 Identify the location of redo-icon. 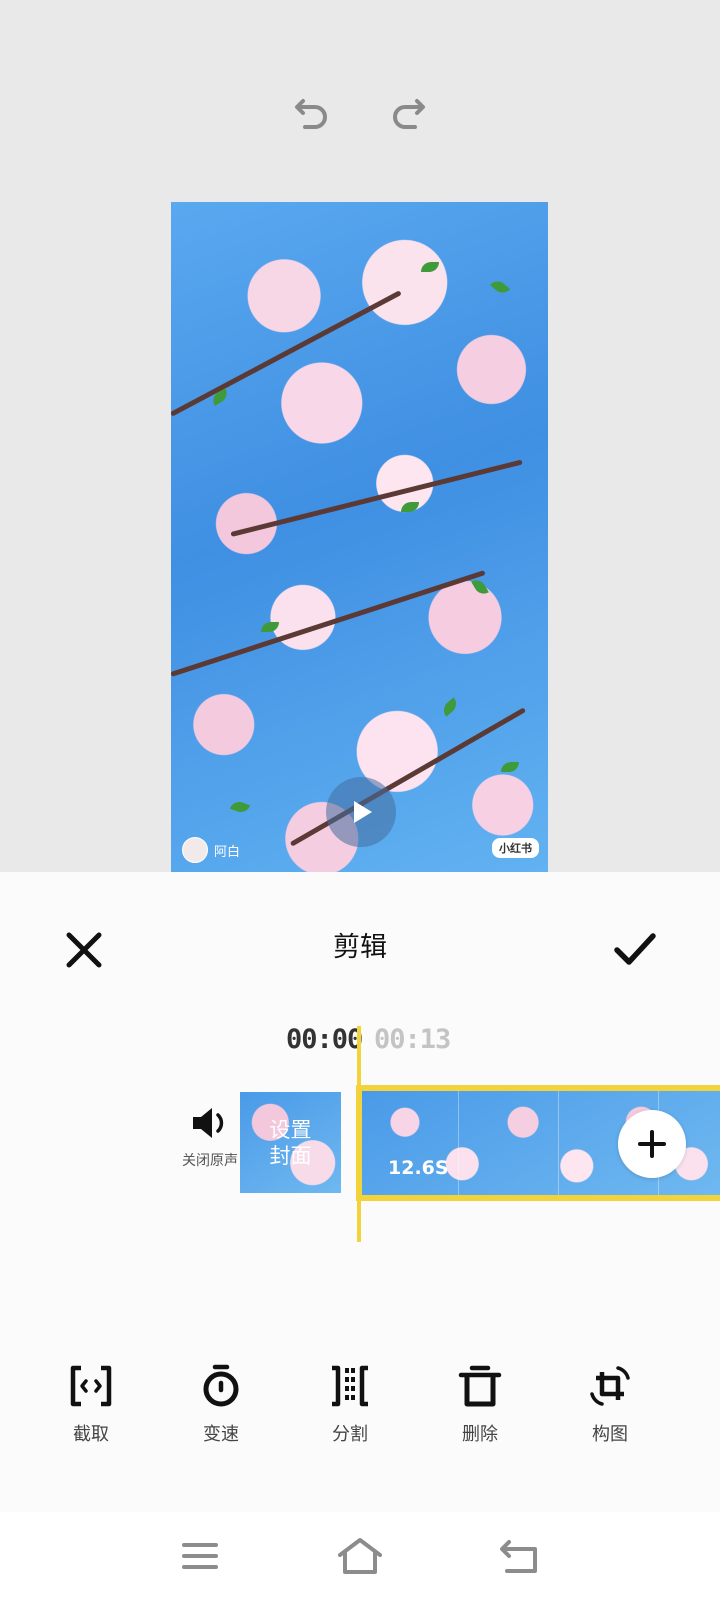
(409, 114).